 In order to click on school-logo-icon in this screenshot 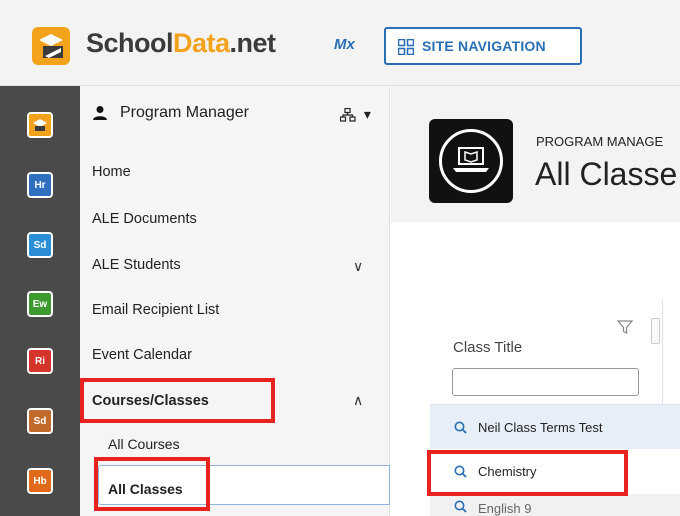, I will do `click(40, 125)`.